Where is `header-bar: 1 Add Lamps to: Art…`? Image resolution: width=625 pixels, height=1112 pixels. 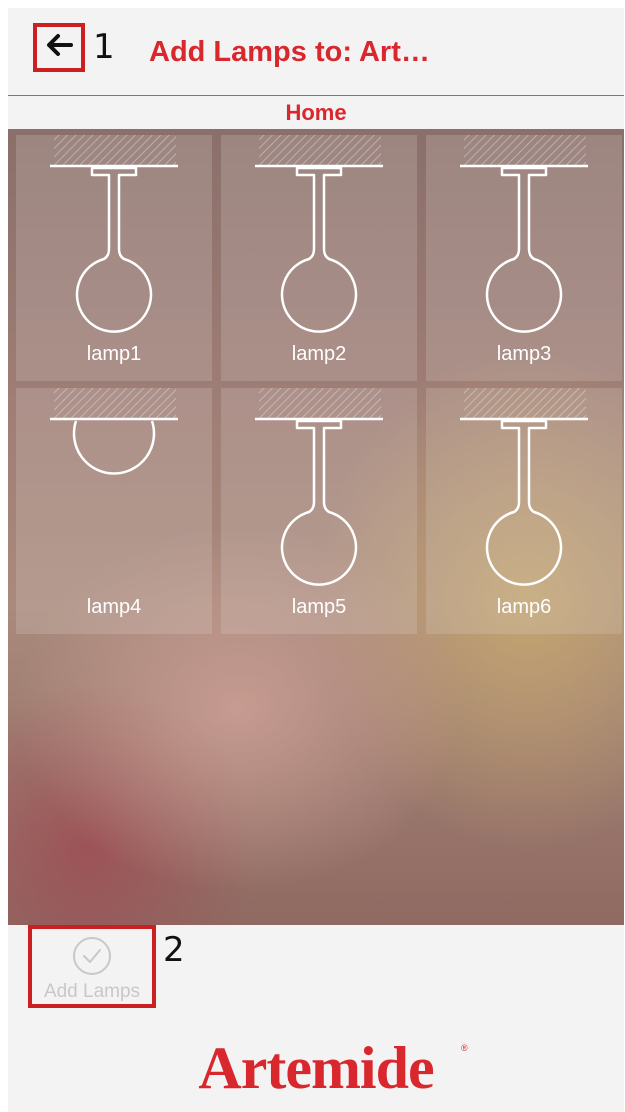 header-bar: 1 Add Lamps to: Art… is located at coordinates (316, 52).